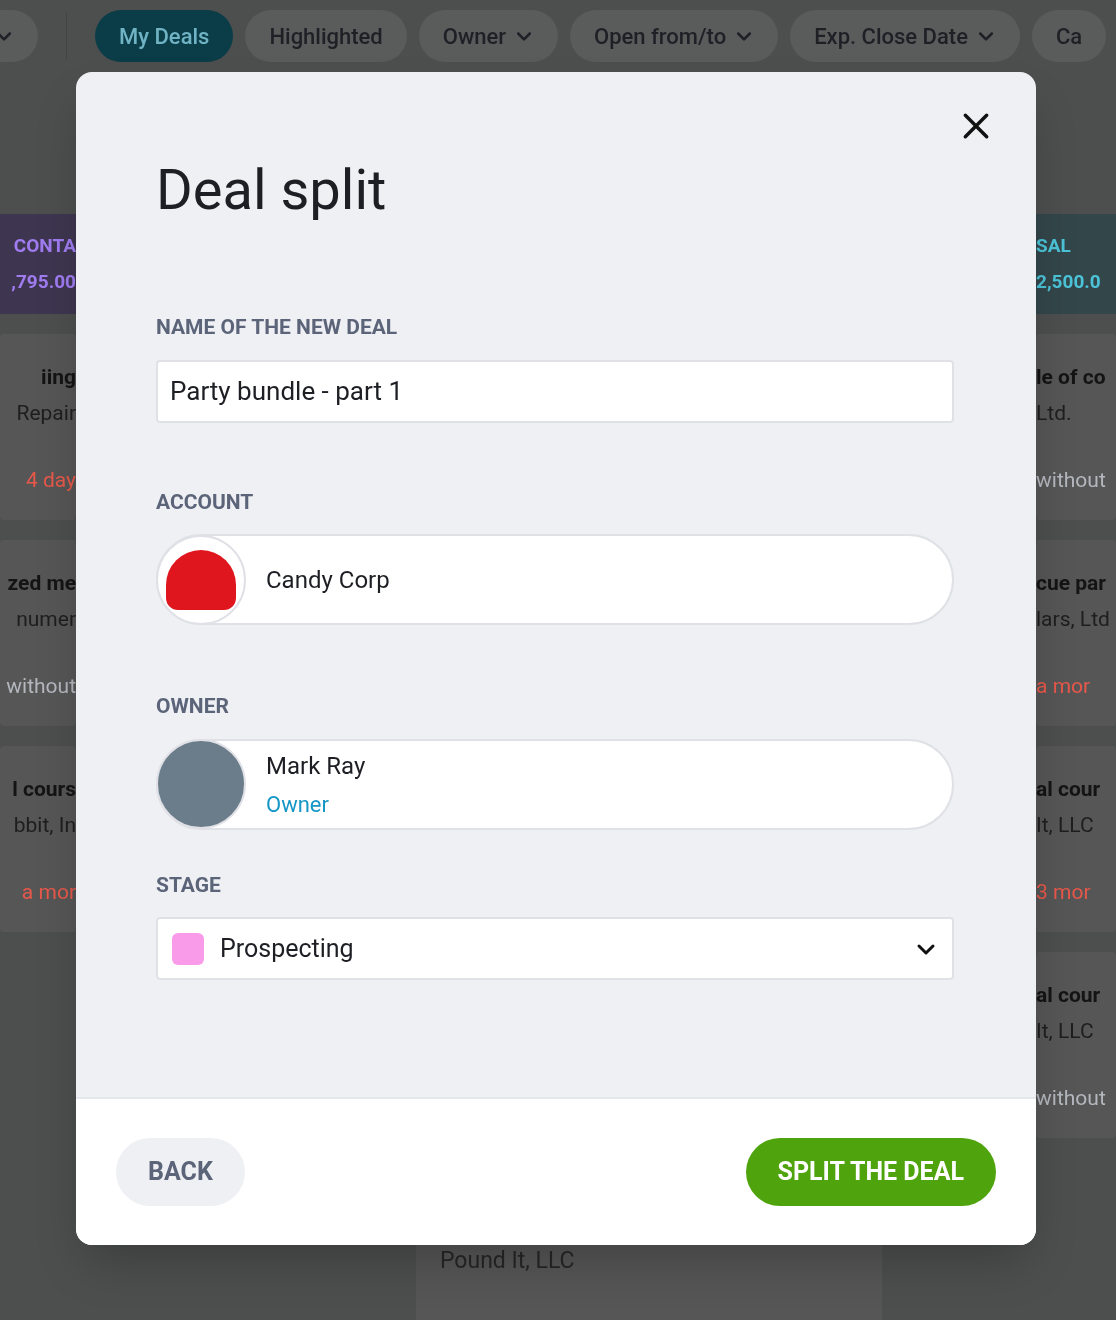  I want to click on account-name: numer, so click(46, 619).